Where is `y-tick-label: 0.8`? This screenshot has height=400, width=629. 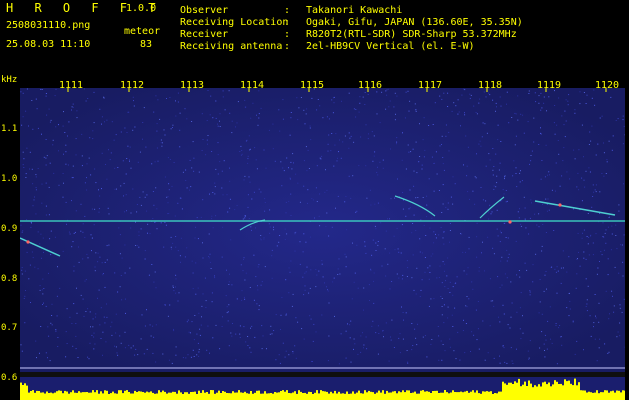
y-tick-label: 0.8 is located at coordinates (9, 279).